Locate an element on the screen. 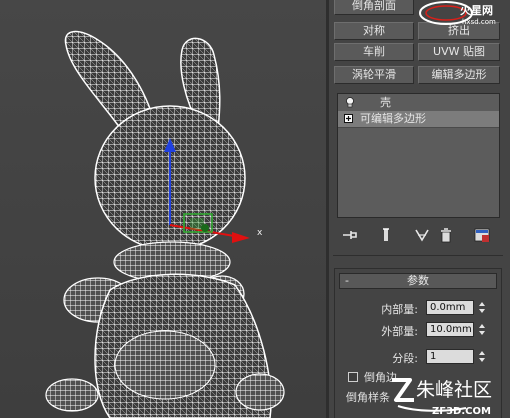  stack-item-label: 可编辑多边形 is located at coordinates (393, 118).